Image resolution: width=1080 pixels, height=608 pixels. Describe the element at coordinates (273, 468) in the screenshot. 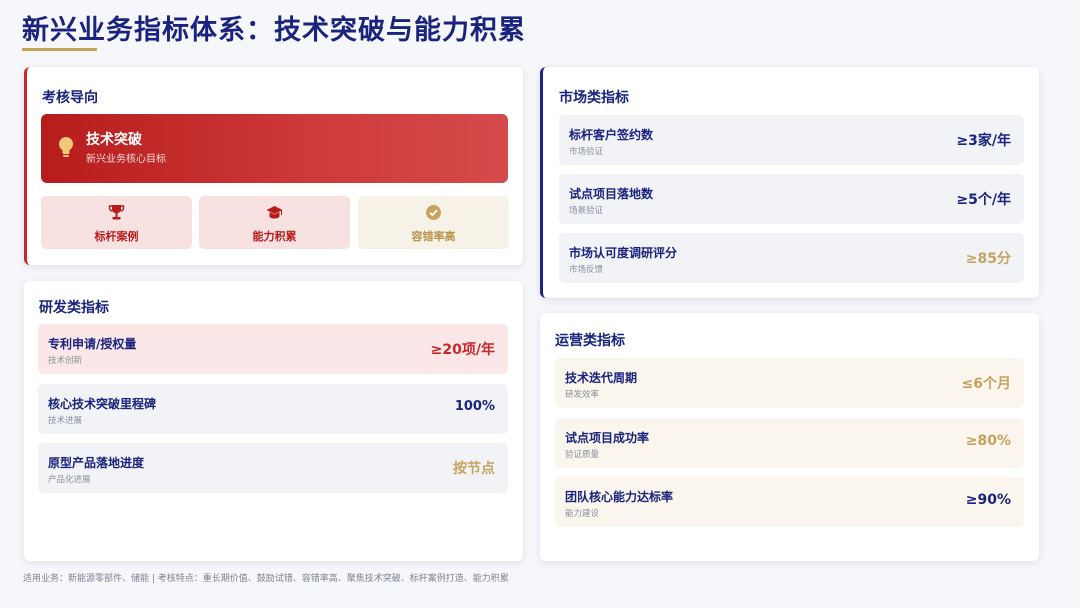

I see `metric-row: 原型产品落地进度 产品化进展 按节点` at that location.